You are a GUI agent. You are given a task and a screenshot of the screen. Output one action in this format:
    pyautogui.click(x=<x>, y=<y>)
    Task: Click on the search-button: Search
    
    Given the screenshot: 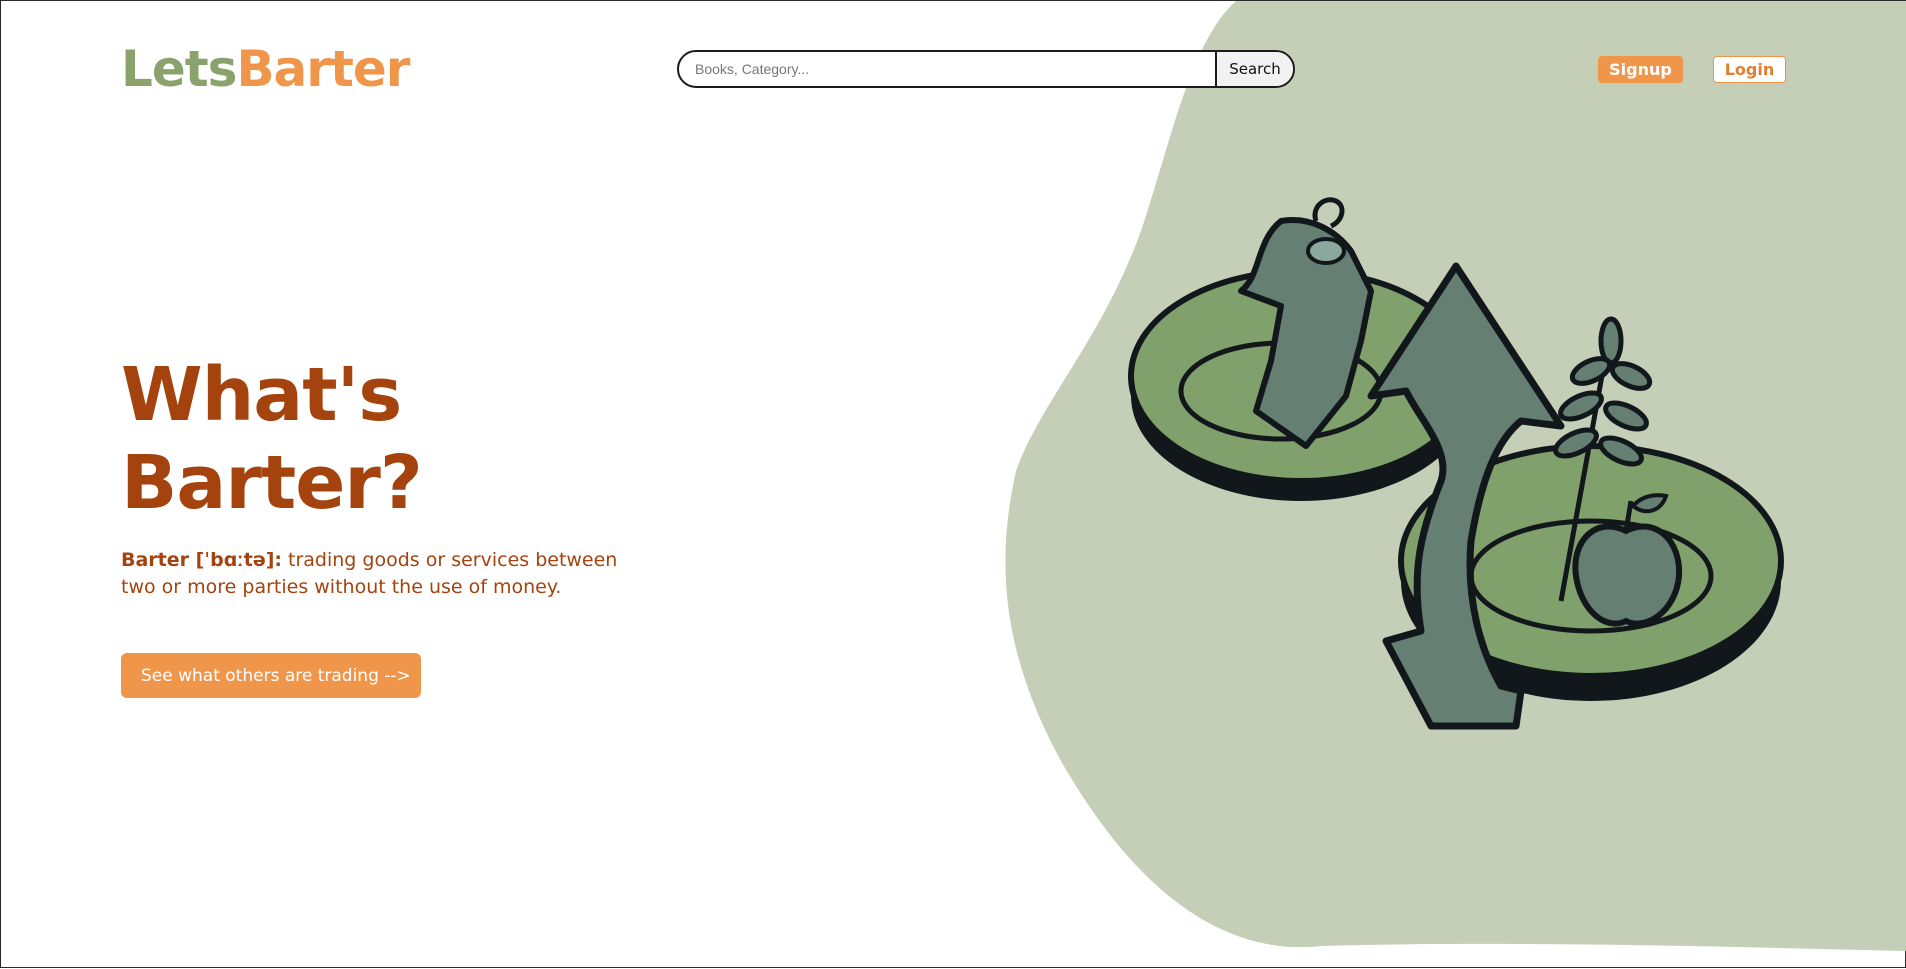 What is the action you would take?
    pyautogui.click(x=1254, y=69)
    